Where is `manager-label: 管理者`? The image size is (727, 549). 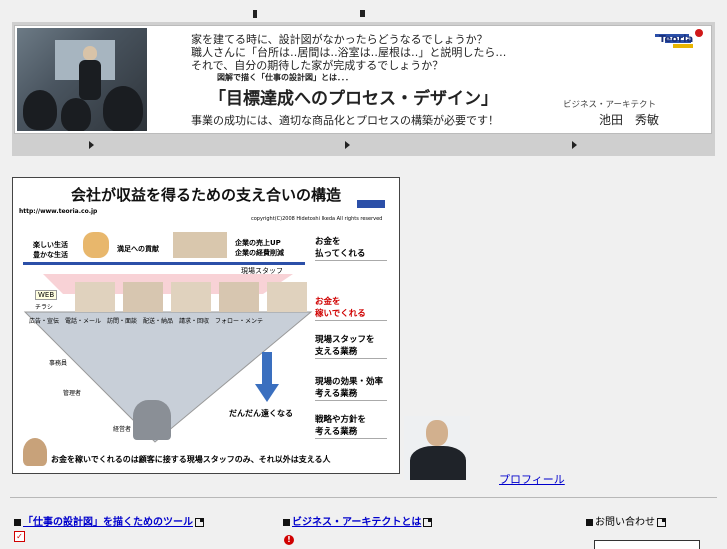
manager-label: 管理者 is located at coordinates (72, 393).